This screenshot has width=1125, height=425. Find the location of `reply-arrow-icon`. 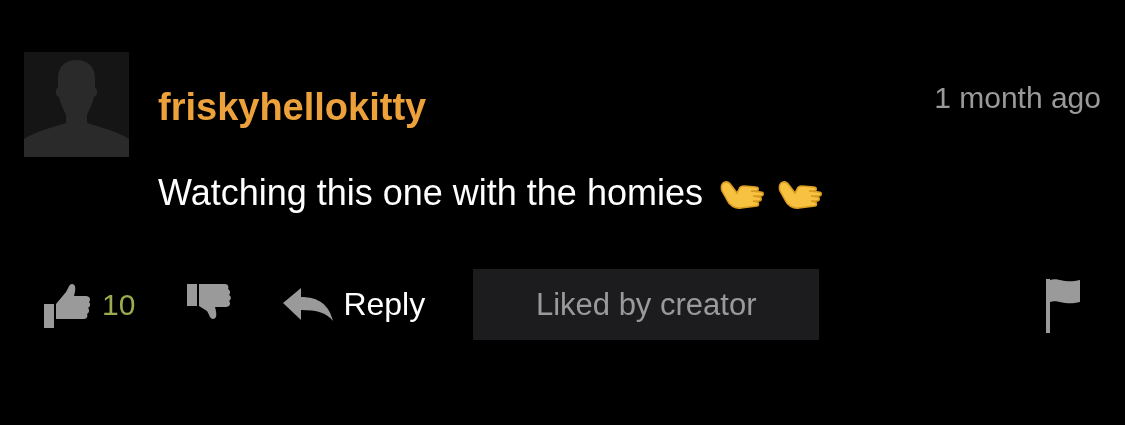

reply-arrow-icon is located at coordinates (308, 304).